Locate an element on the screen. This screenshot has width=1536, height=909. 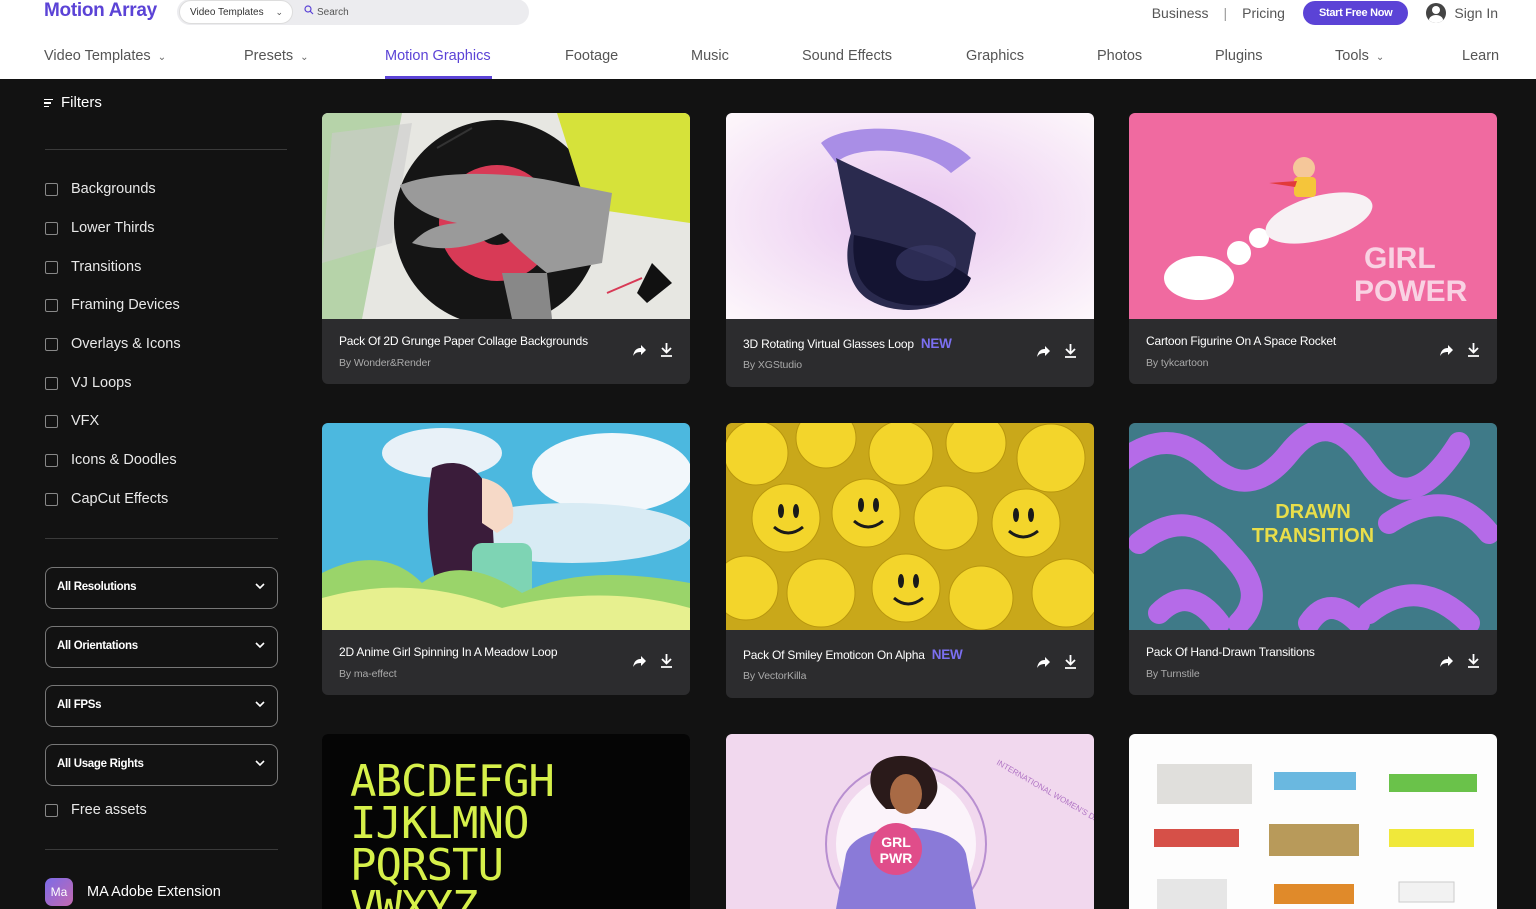
category-capcut-effects: CapCut Effects is located at coordinates (106, 499).